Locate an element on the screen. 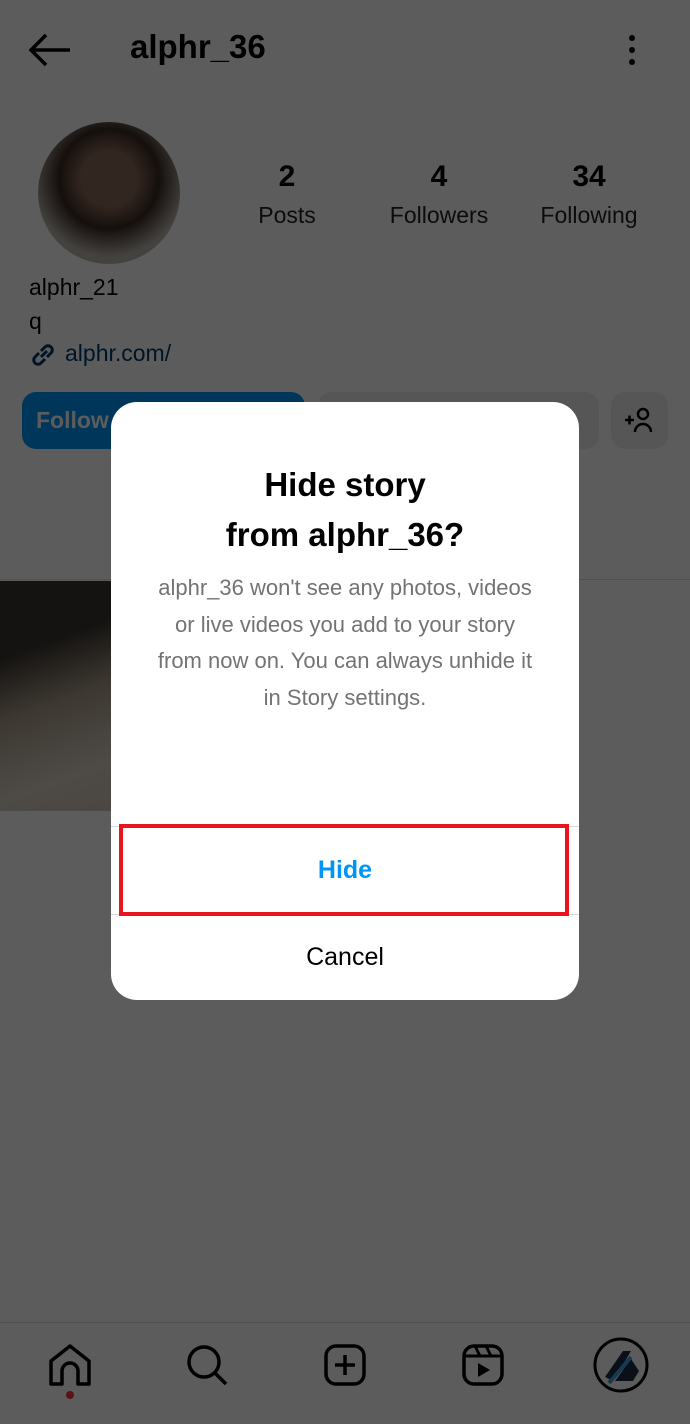 The width and height of the screenshot is (690, 1424). stat-value: 4 is located at coordinates (439, 176).